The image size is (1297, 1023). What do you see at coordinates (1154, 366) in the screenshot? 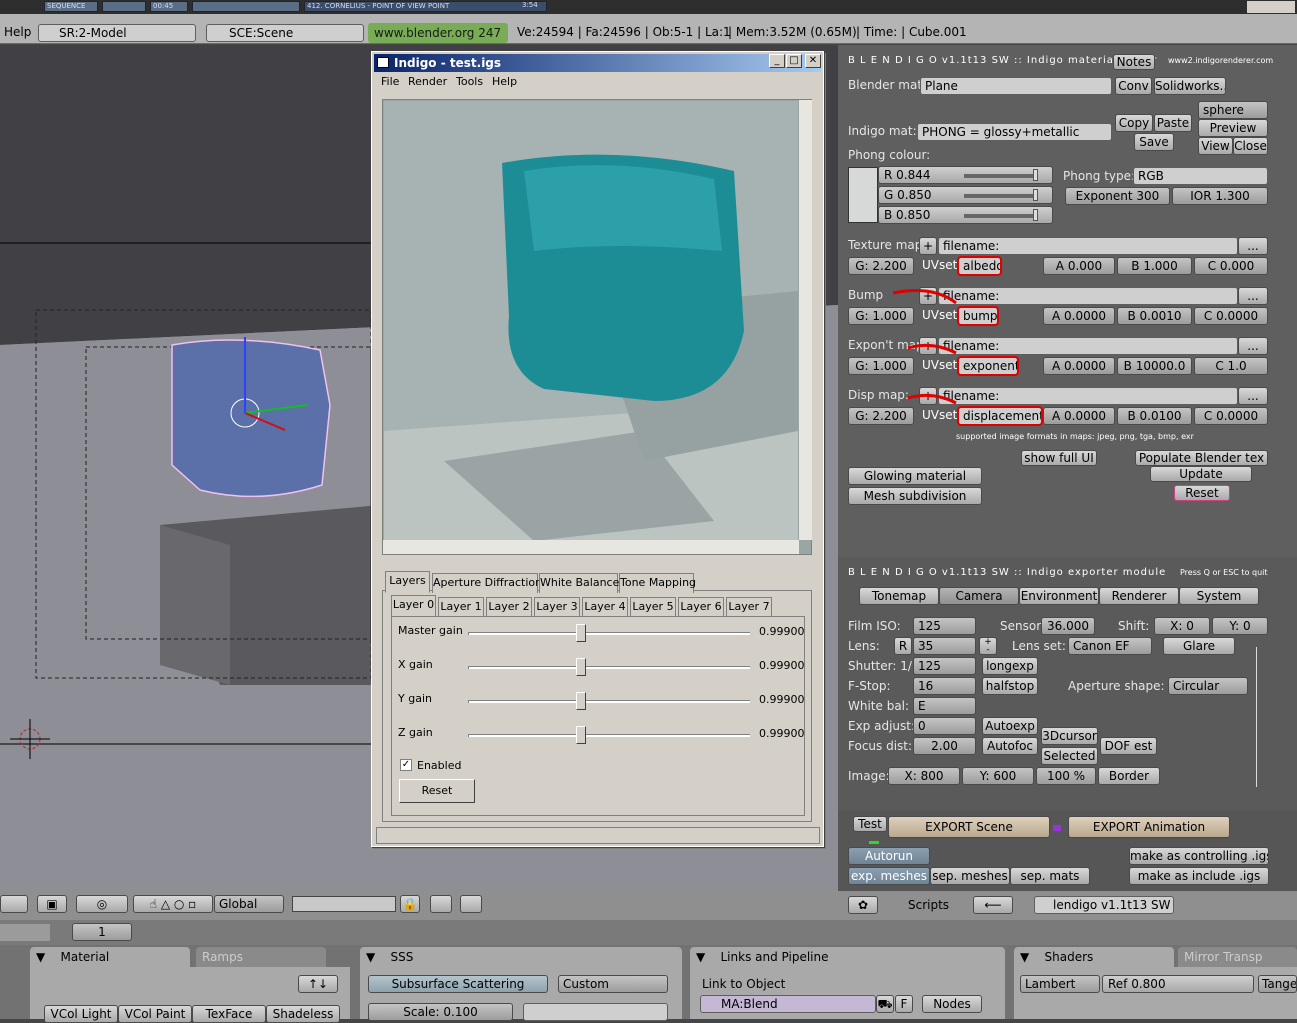
I see `exponent-b: B 10000.0` at bounding box center [1154, 366].